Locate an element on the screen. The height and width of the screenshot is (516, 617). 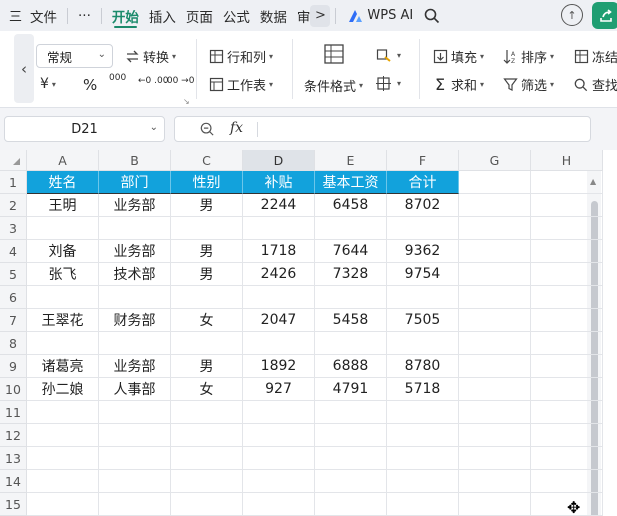
formula-input: fx is located at coordinates (382, 129).